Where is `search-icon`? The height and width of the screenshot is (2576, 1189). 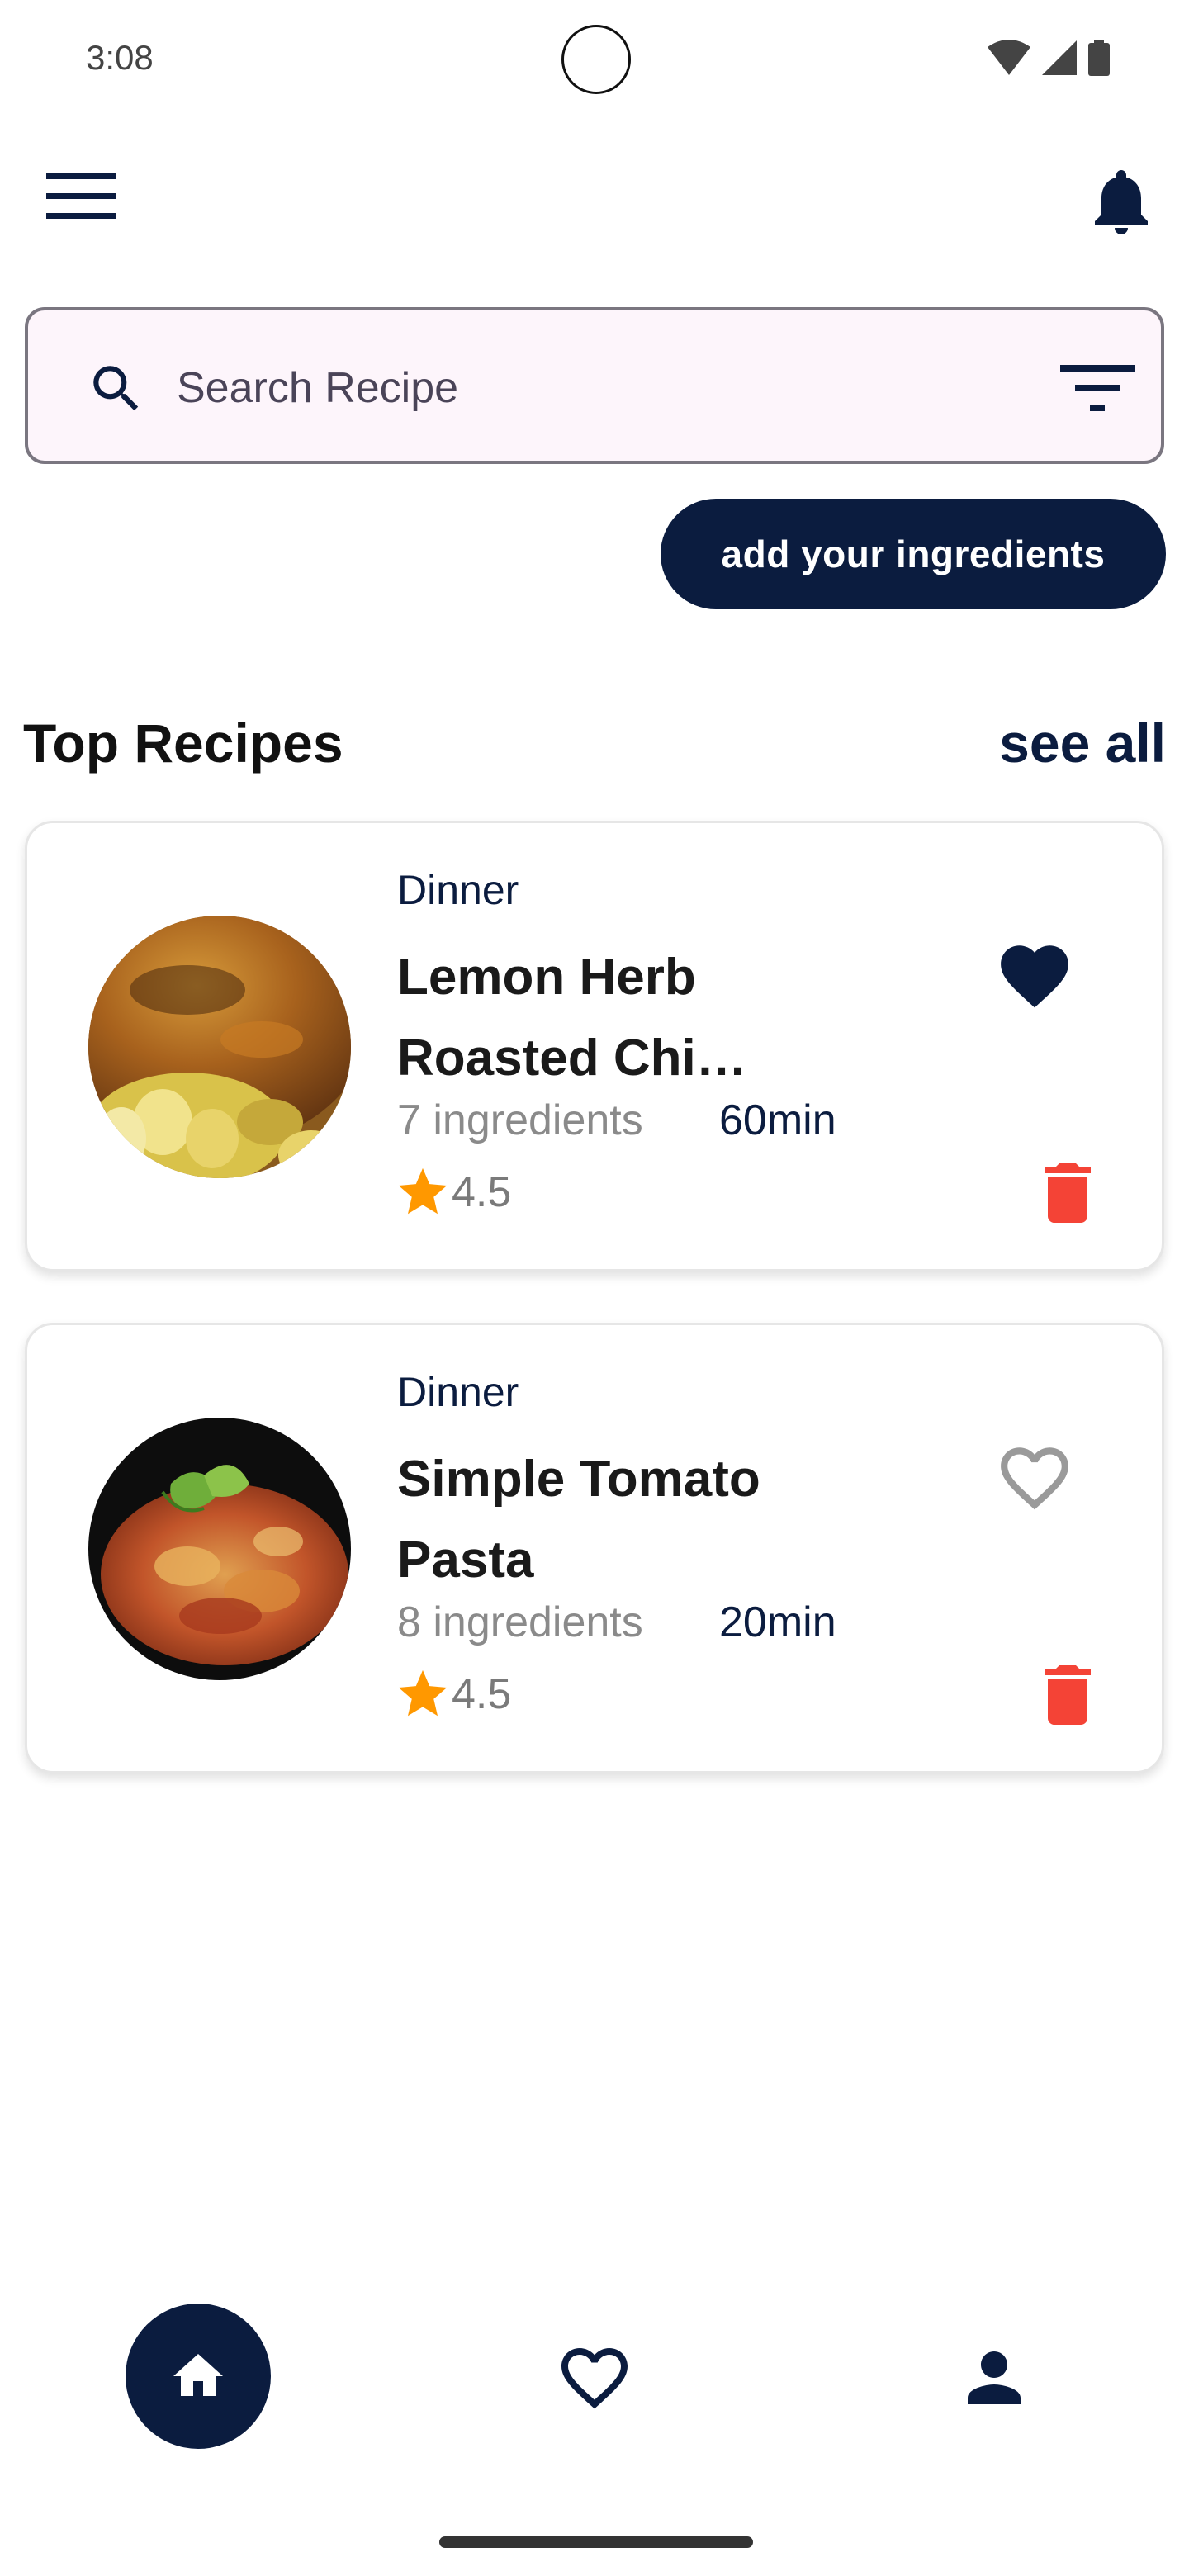 search-icon is located at coordinates (116, 388).